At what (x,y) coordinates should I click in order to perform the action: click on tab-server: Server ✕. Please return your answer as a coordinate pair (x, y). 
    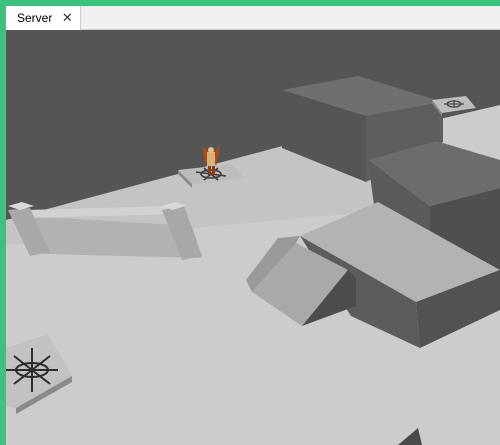
    Looking at the image, I should click on (43, 18).